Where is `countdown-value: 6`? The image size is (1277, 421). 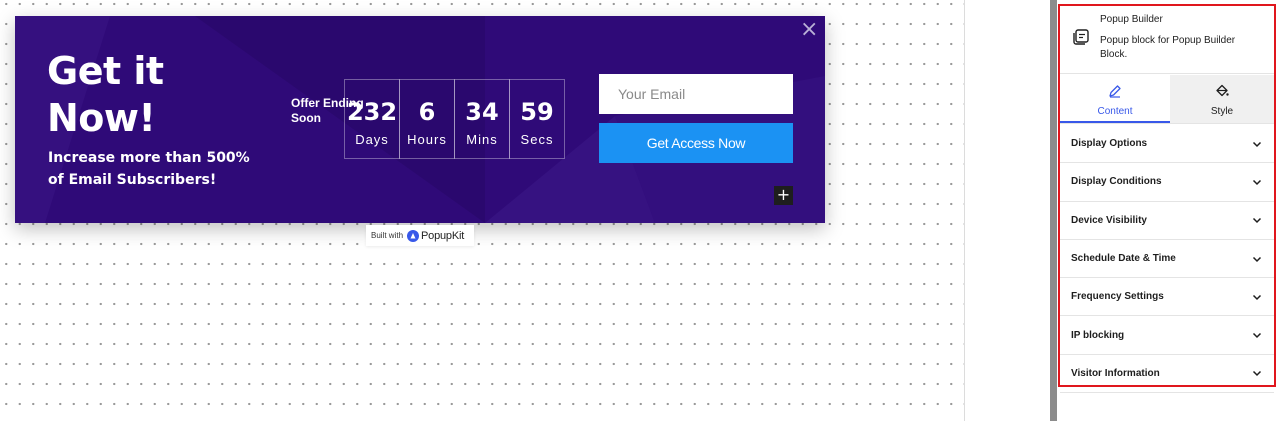 countdown-value: 6 is located at coordinates (427, 112).